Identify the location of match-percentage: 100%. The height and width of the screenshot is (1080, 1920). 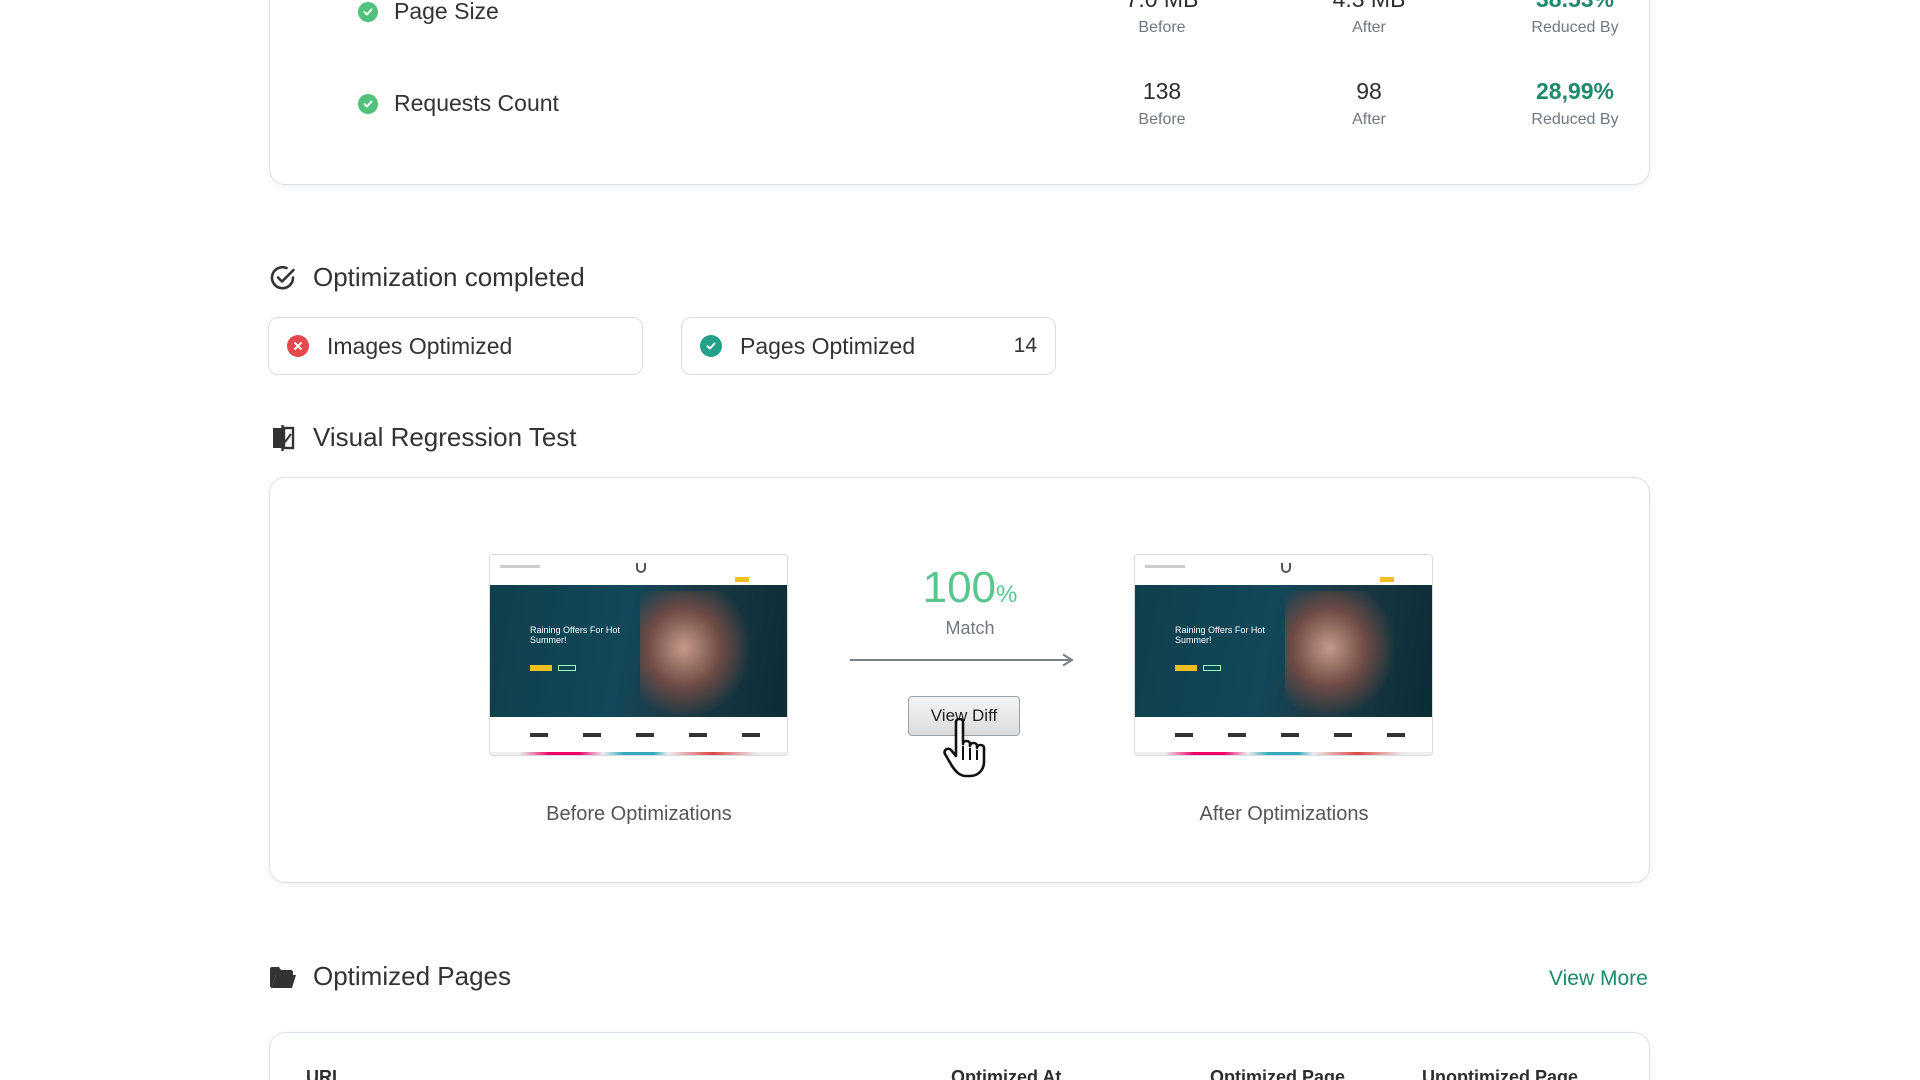
(970, 588).